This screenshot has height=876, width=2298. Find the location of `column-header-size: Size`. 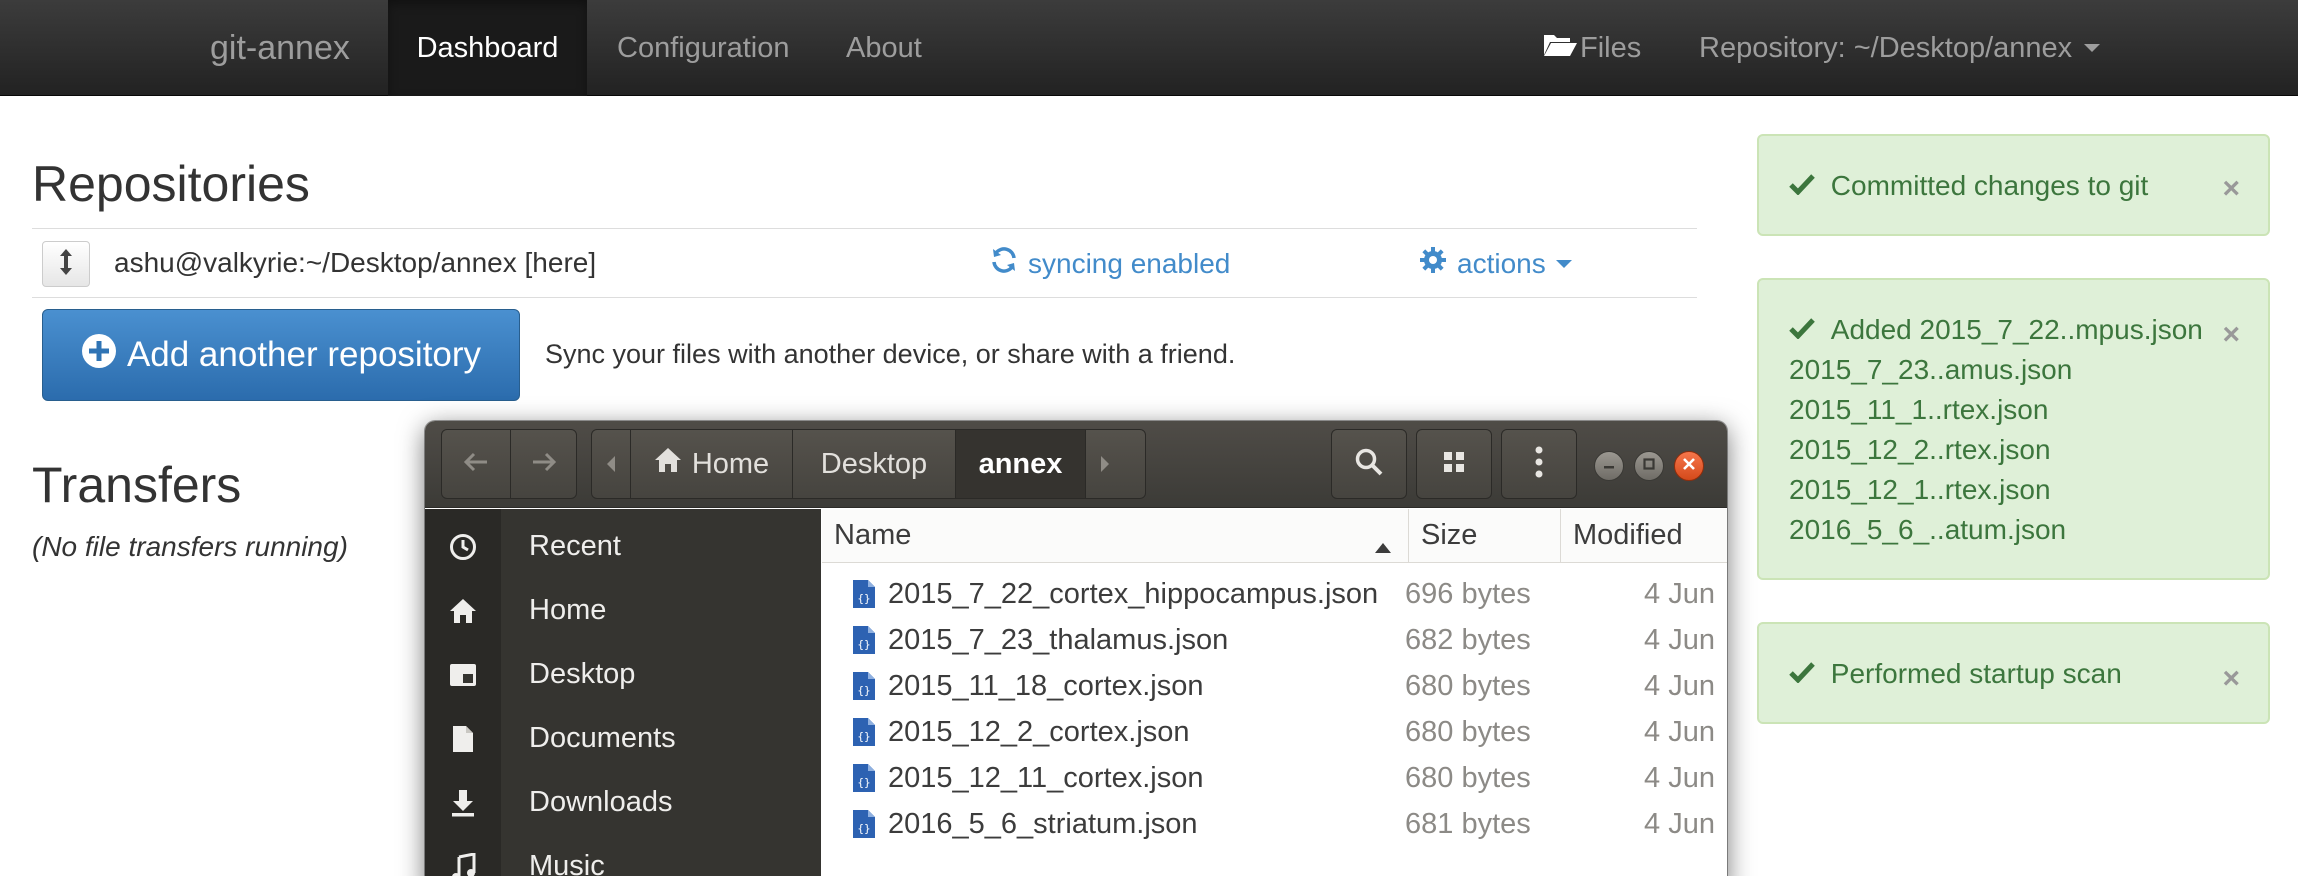

column-header-size: Size is located at coordinates (1485, 536).